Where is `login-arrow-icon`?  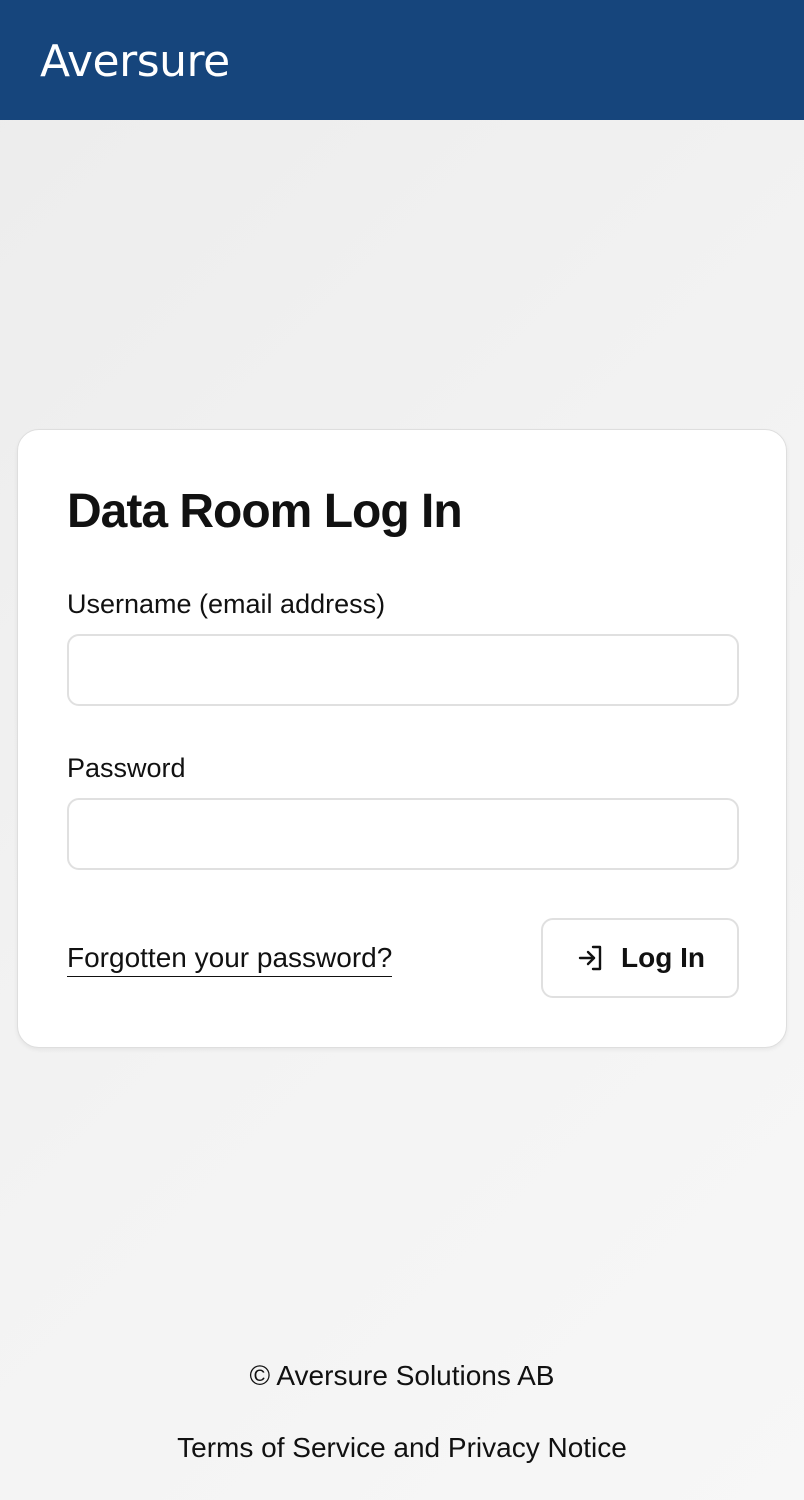 login-arrow-icon is located at coordinates (591, 958).